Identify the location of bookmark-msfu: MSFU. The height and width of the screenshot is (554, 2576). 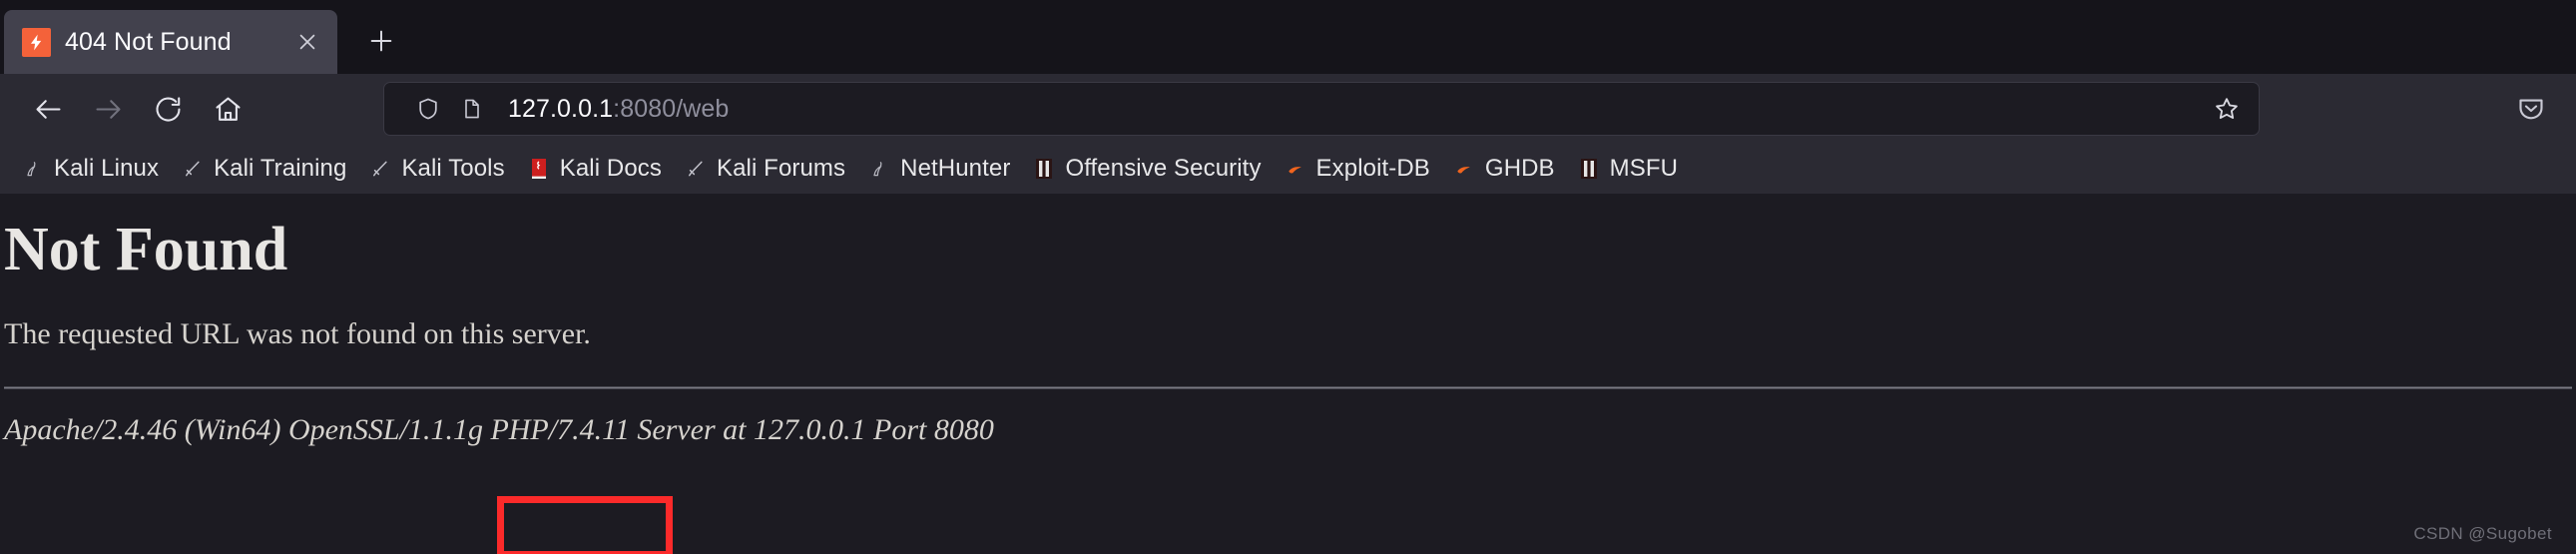
(1628, 169).